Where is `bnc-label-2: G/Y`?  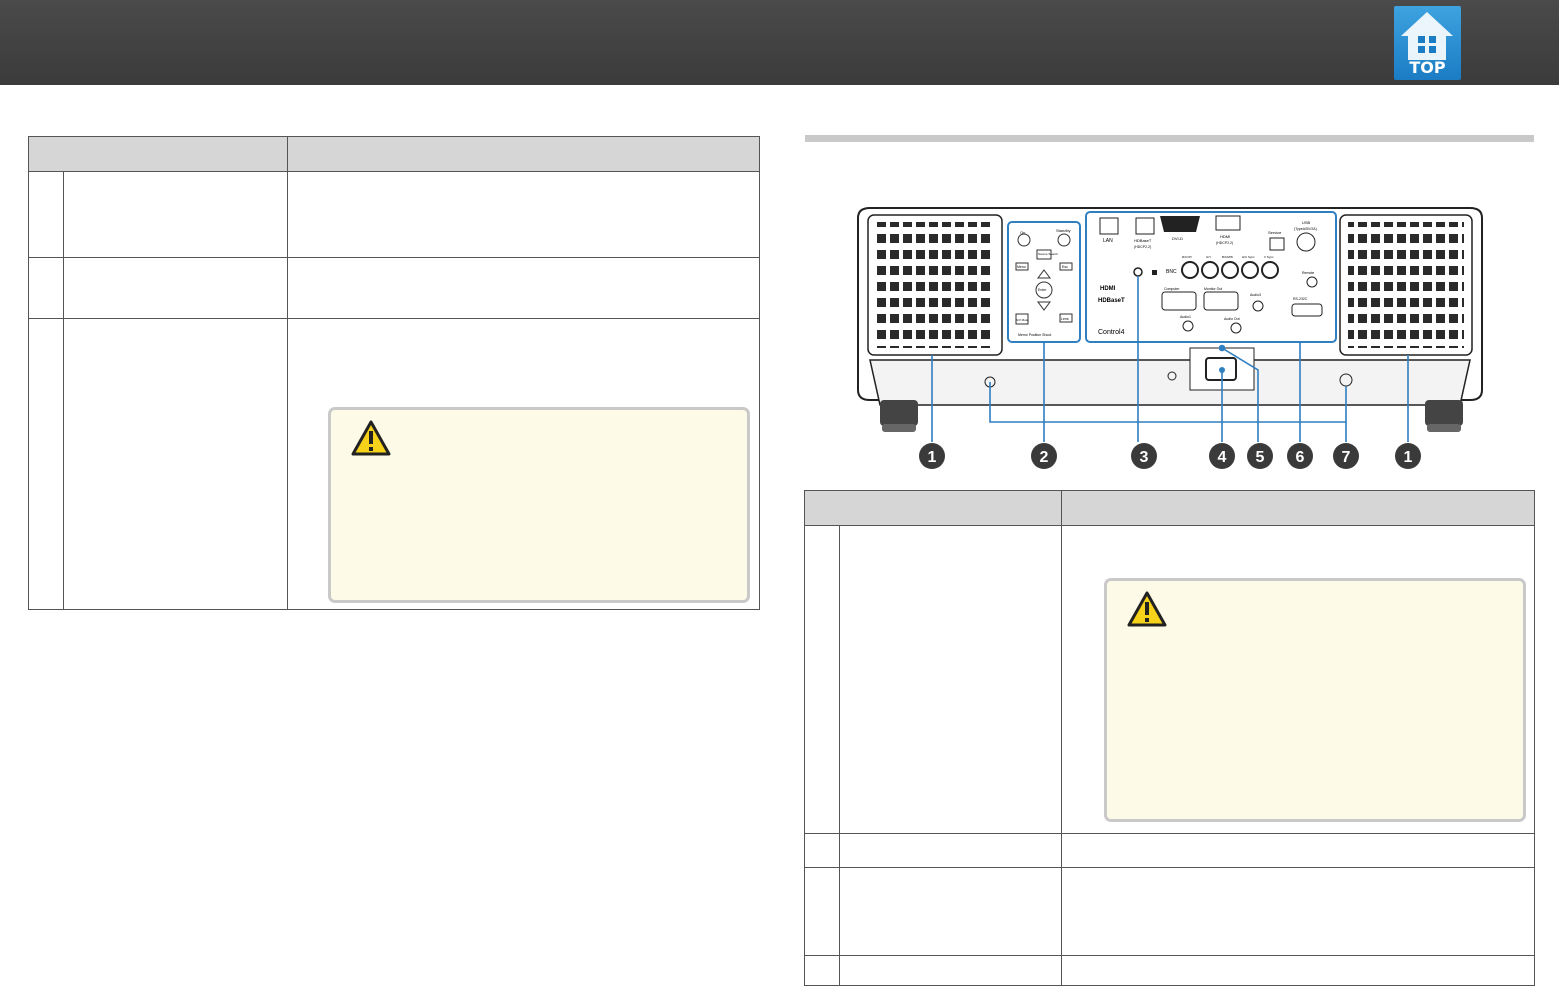
bnc-label-2: G/Y is located at coordinates (1208, 257).